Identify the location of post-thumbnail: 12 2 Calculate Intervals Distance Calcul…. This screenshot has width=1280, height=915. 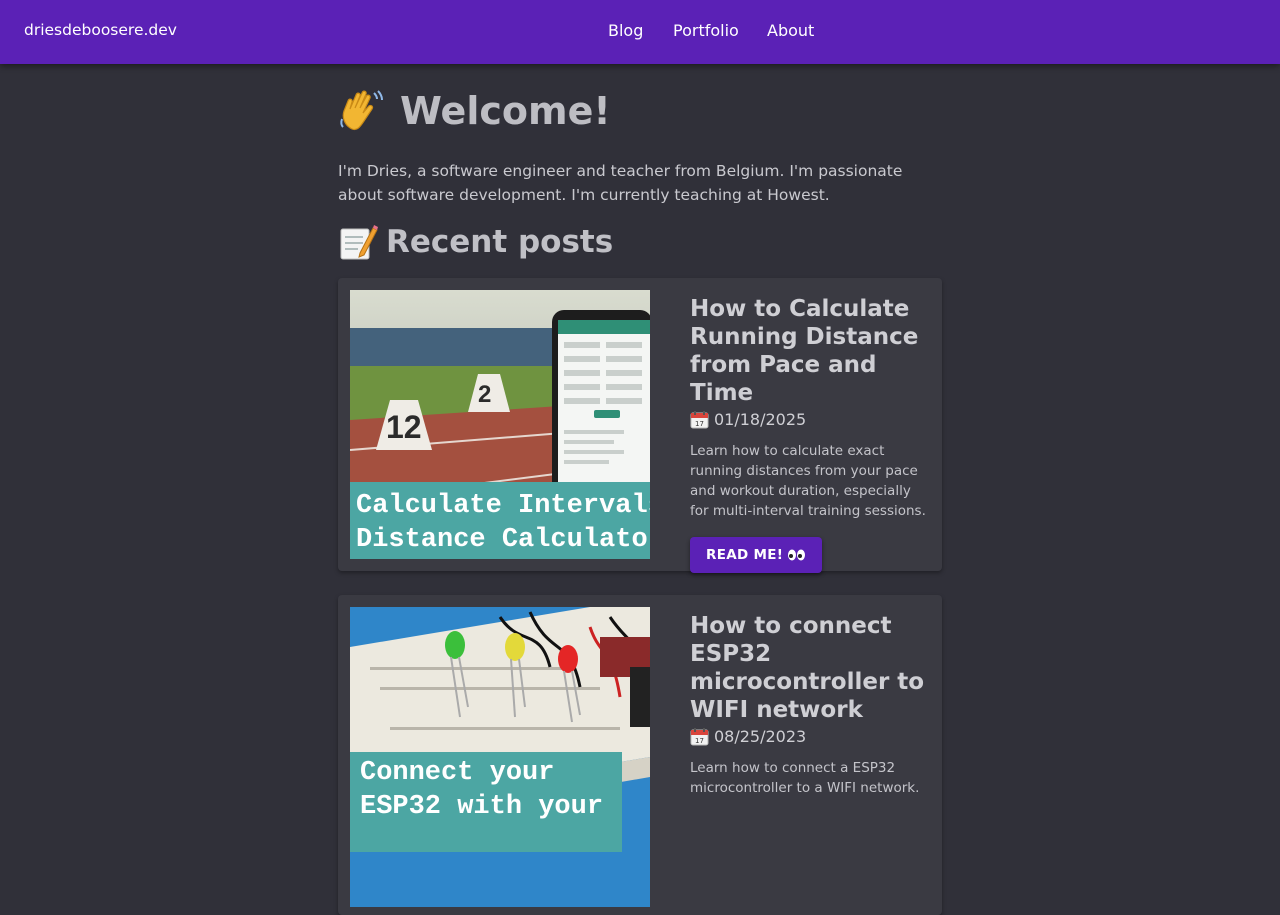
(500, 424).